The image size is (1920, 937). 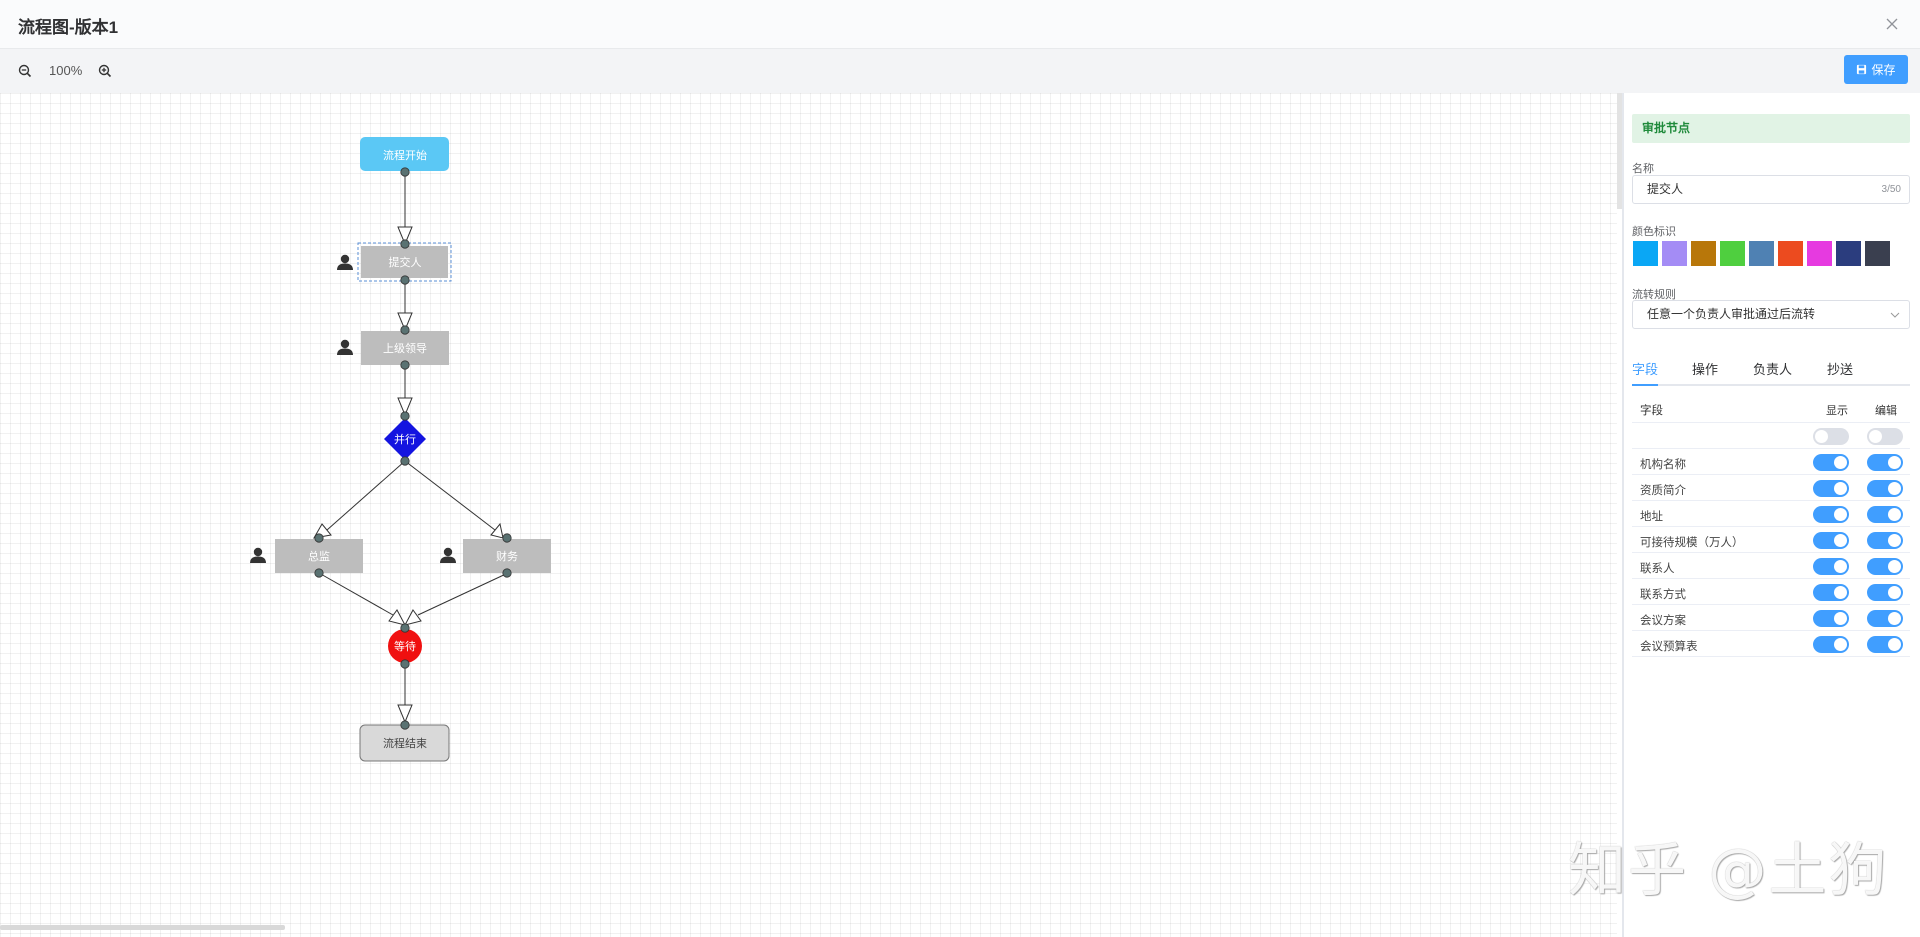 What do you see at coordinates (1728, 870) in the screenshot?
I see `watermark: 知乎 @土狗` at bounding box center [1728, 870].